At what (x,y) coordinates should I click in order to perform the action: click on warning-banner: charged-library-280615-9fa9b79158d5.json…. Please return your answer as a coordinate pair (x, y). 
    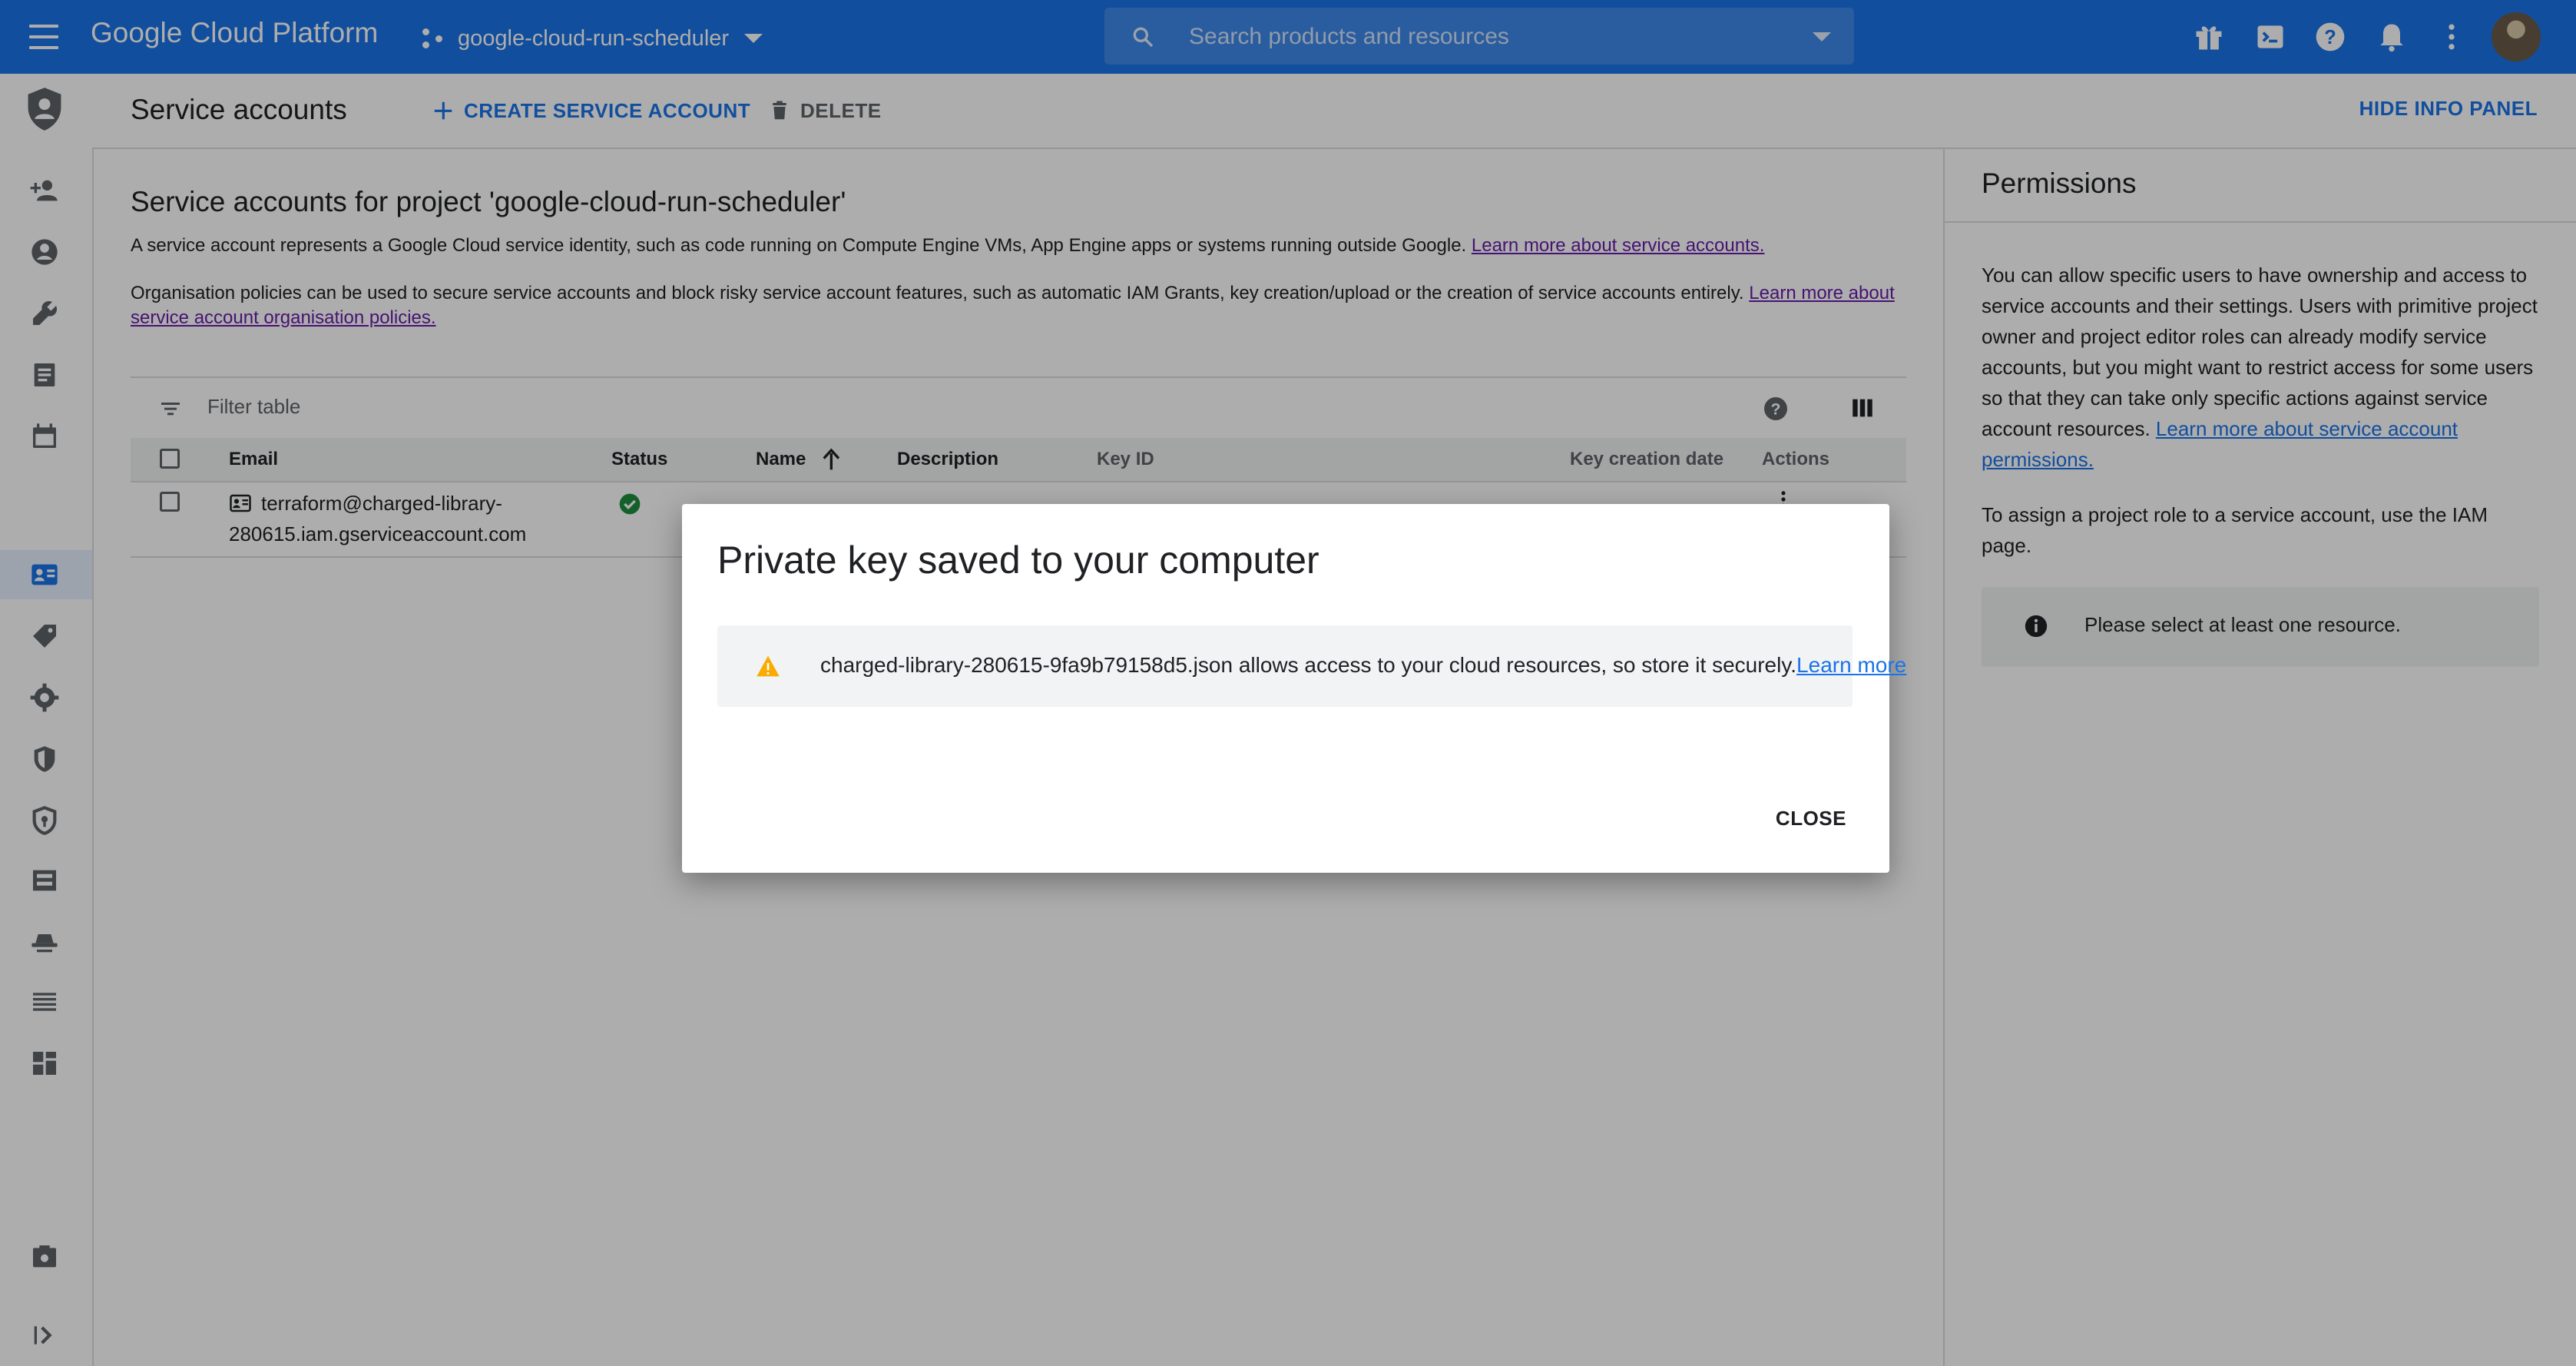
    Looking at the image, I should click on (1311, 666).